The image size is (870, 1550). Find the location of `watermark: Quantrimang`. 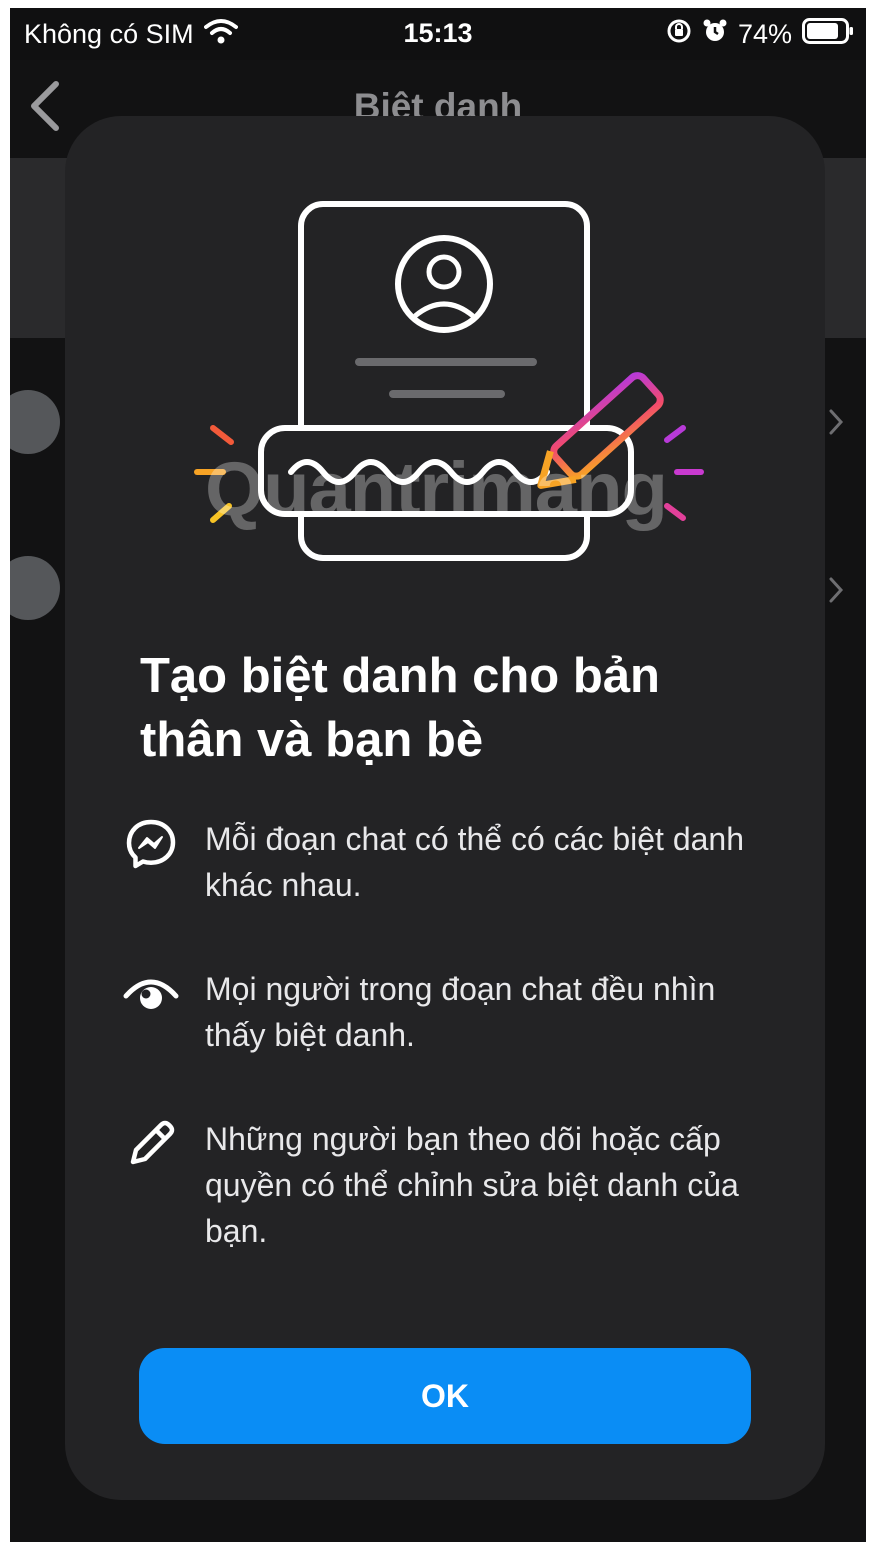

watermark: Quantrimang is located at coordinates (436, 489).